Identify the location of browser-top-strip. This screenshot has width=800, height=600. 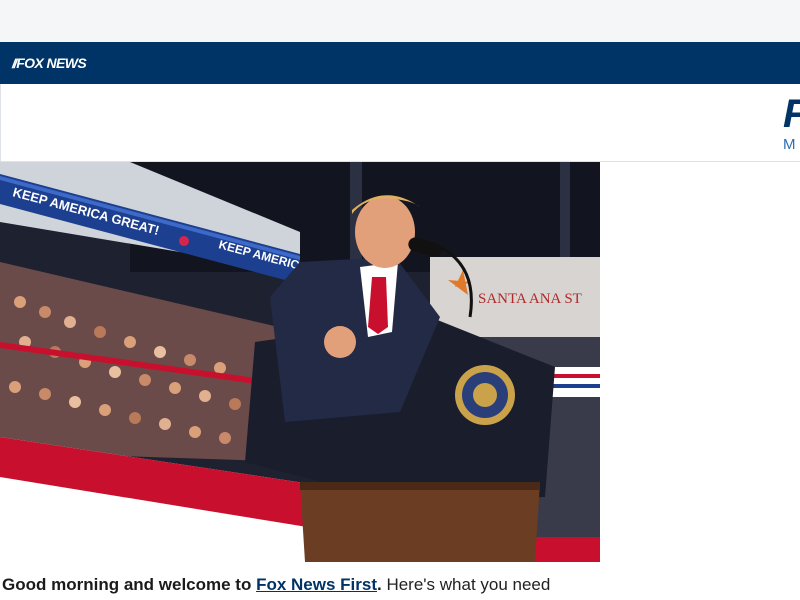
(400, 21).